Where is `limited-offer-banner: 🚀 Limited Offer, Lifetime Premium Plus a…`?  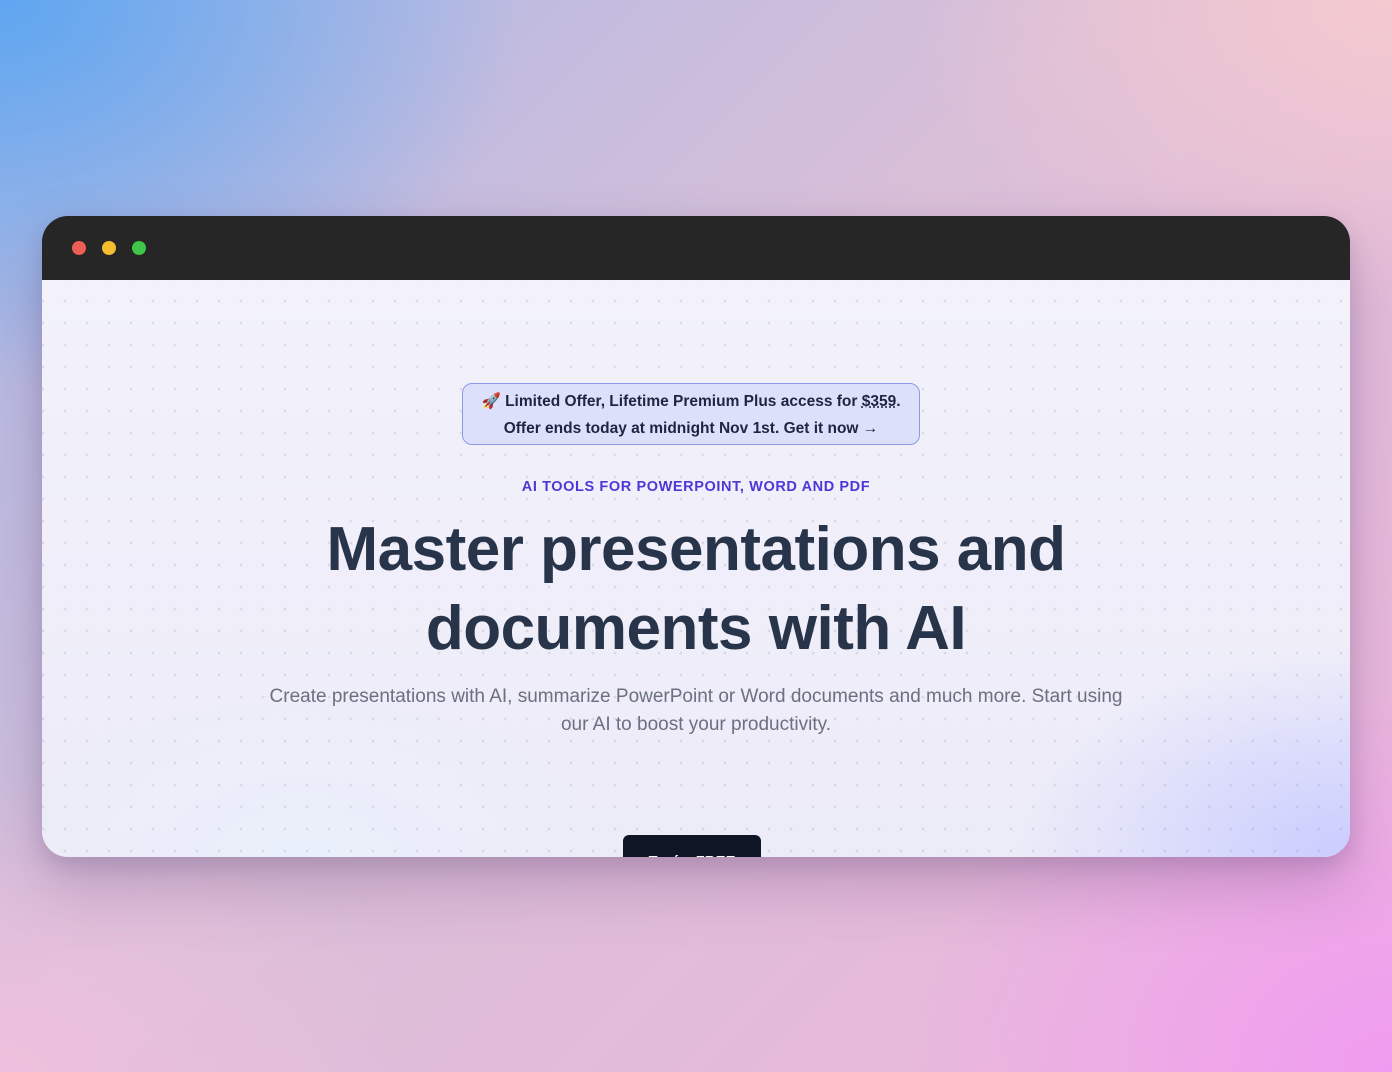
limited-offer-banner: 🚀 Limited Offer, Lifetime Premium Plus a… is located at coordinates (691, 414).